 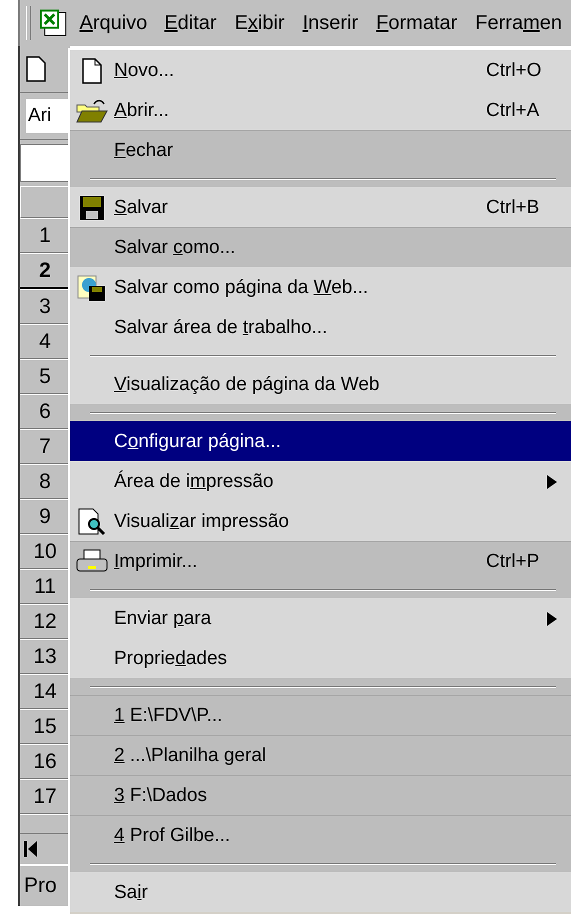 I want to click on menu-item: Salvar Ctrl+B, so click(x=320, y=207).